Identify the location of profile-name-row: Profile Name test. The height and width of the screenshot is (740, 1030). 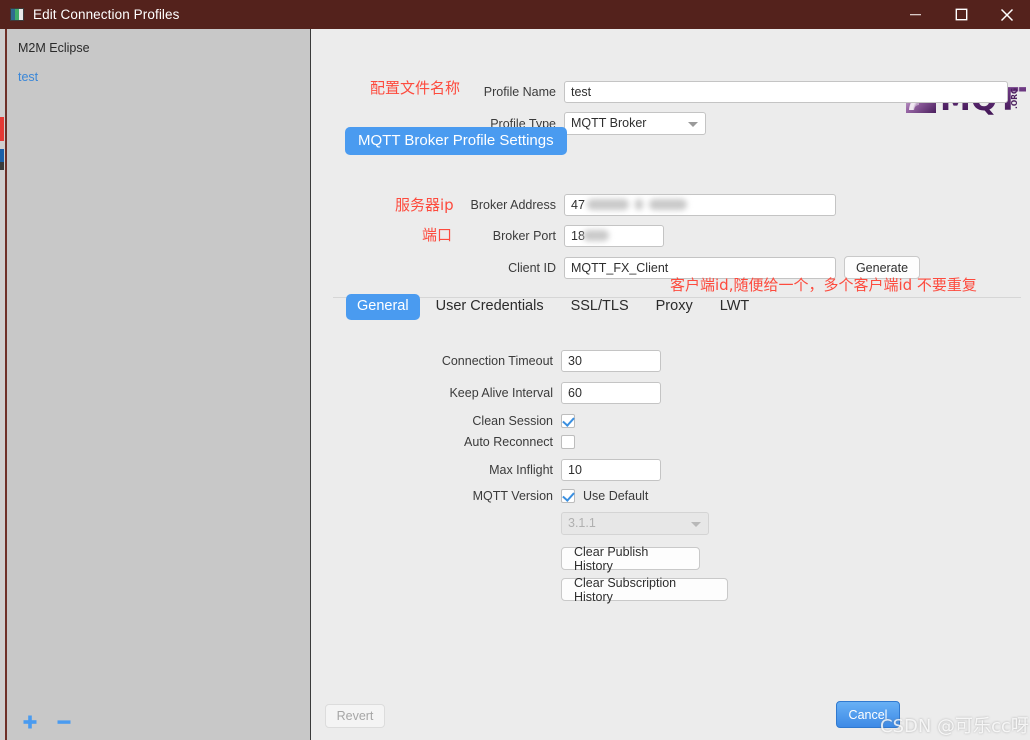
(660, 92).